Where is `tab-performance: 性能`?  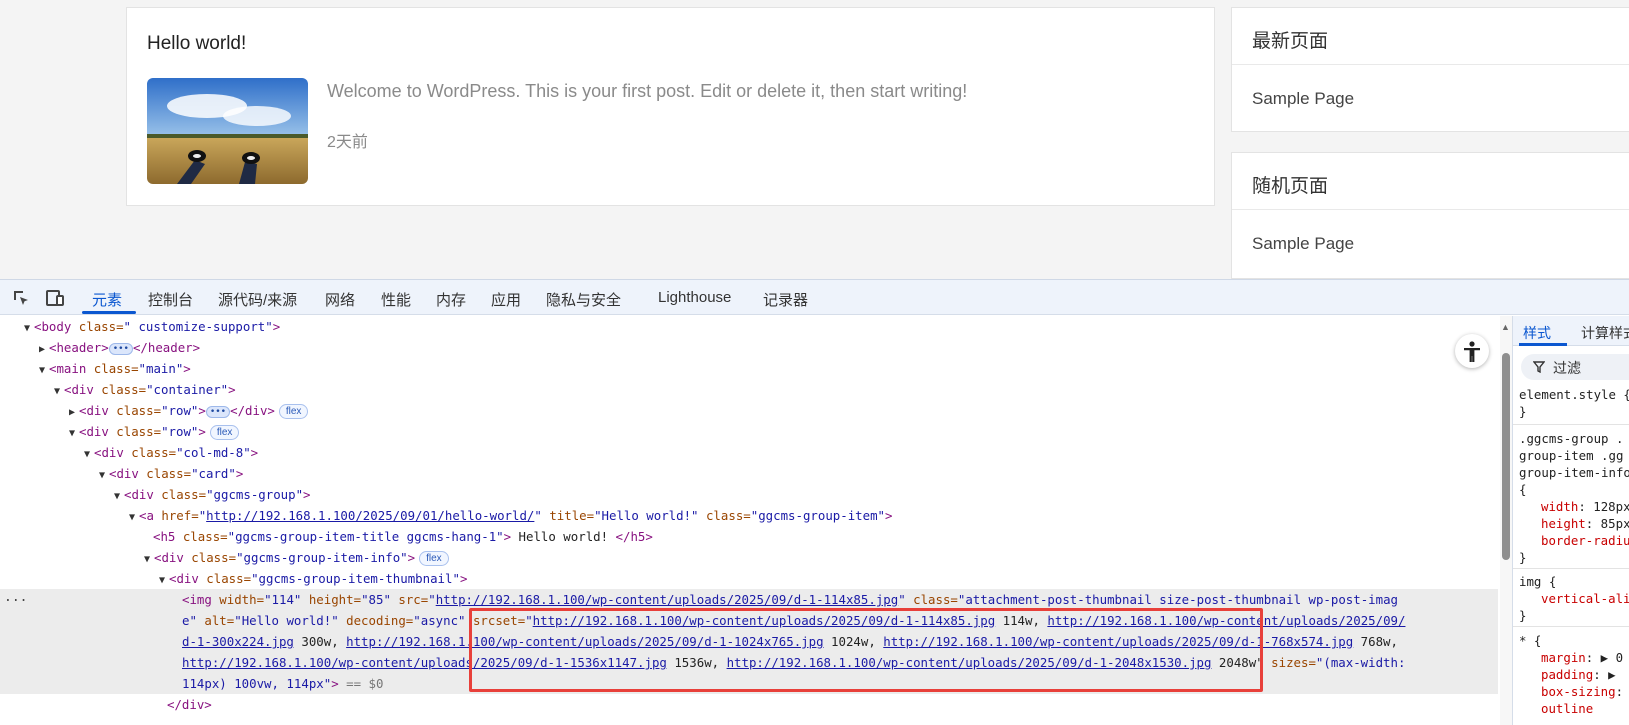 tab-performance: 性能 is located at coordinates (396, 299).